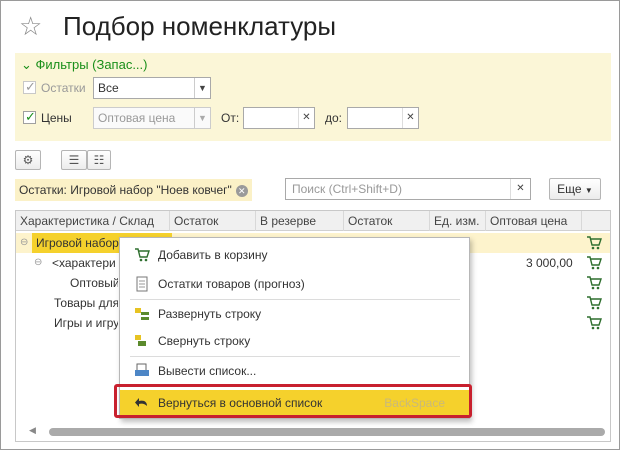  I want to click on price-checkbox: ✓, so click(29, 116).